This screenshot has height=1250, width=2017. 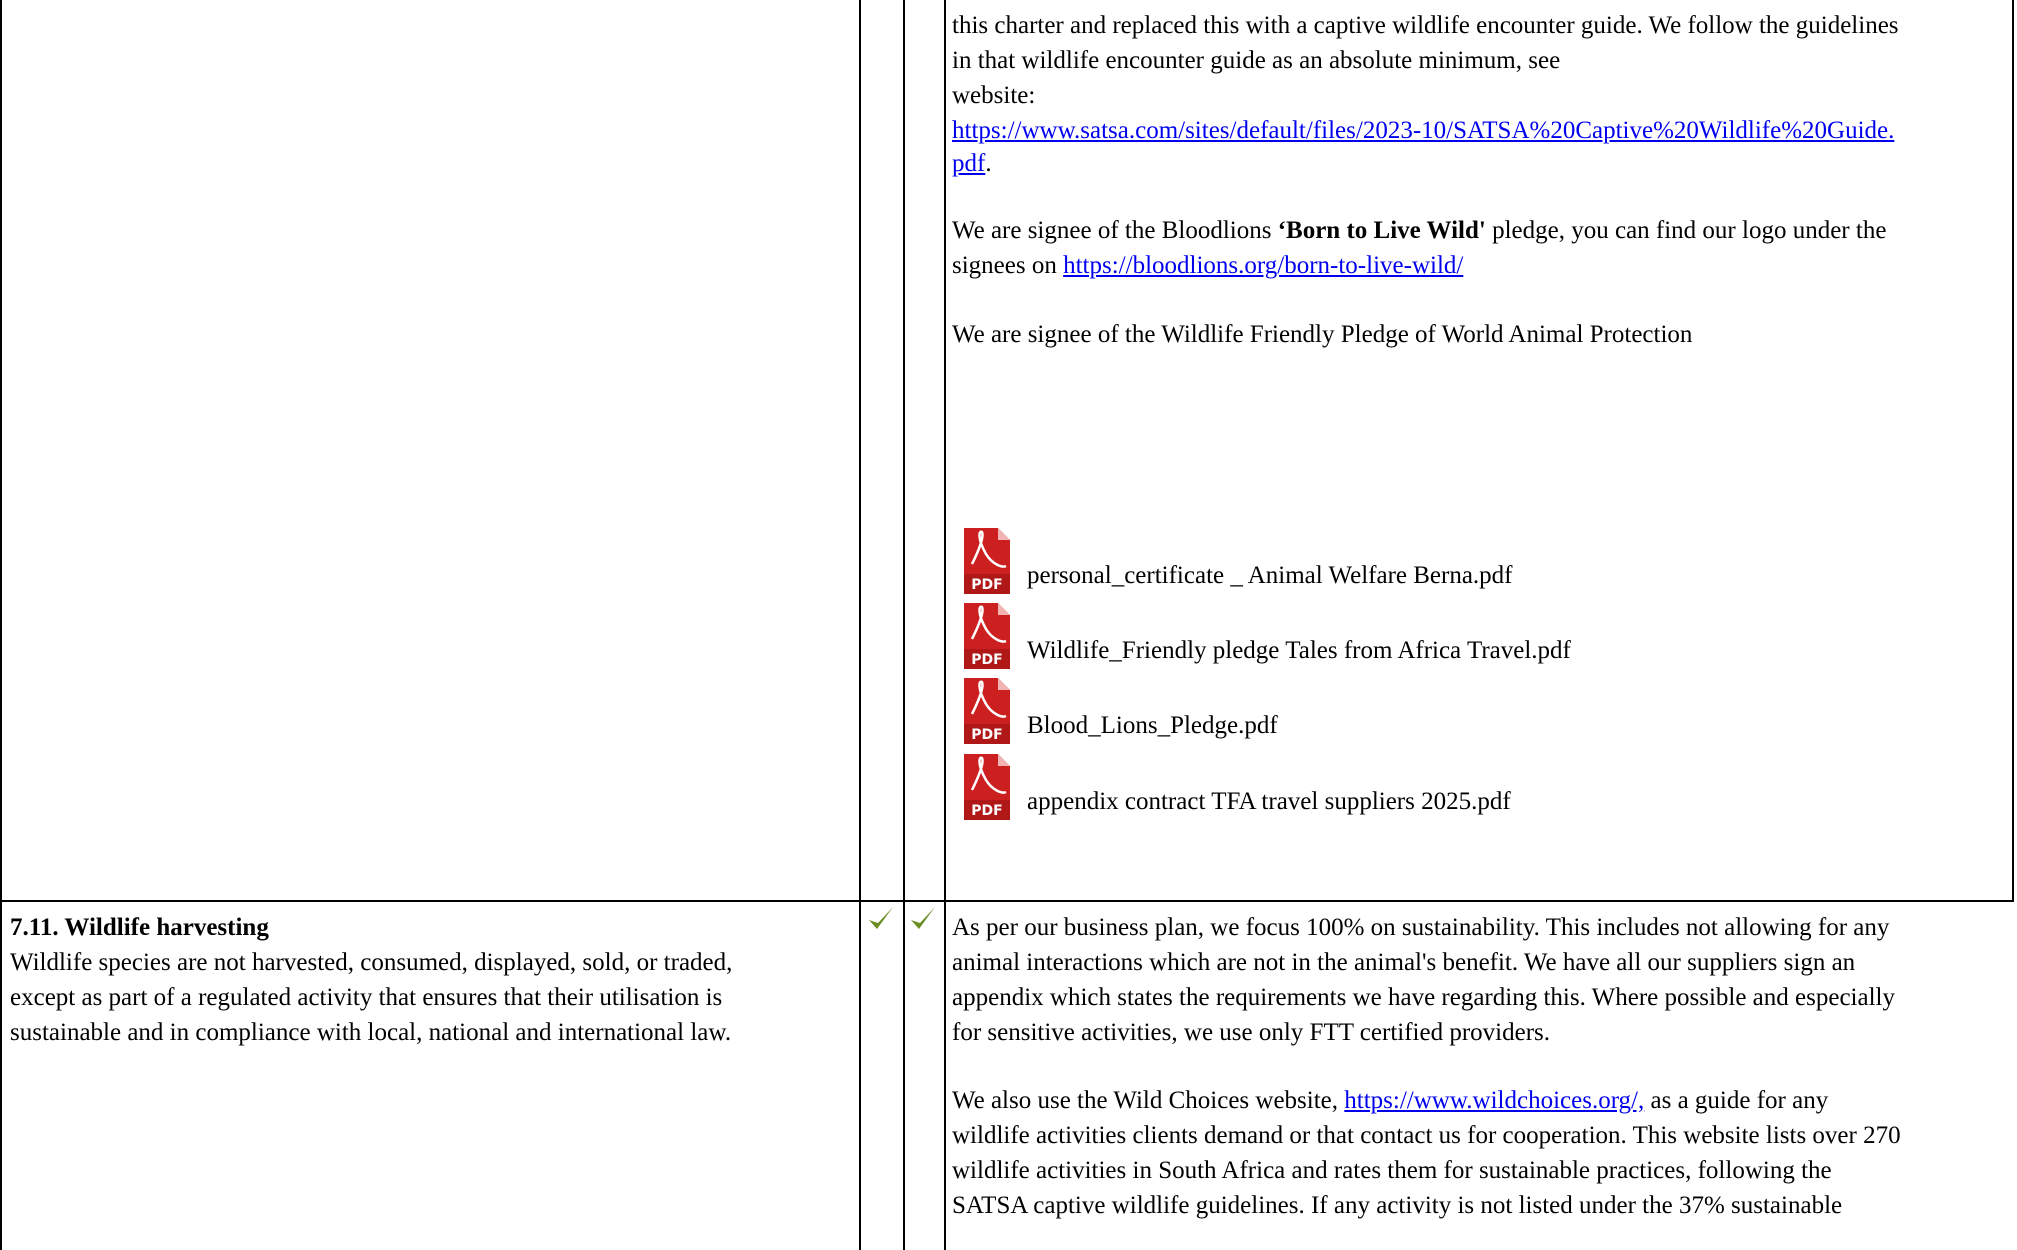 What do you see at coordinates (1115, 230) in the screenshot?
I see `text: We are signee of the Bloodlions` at bounding box center [1115, 230].